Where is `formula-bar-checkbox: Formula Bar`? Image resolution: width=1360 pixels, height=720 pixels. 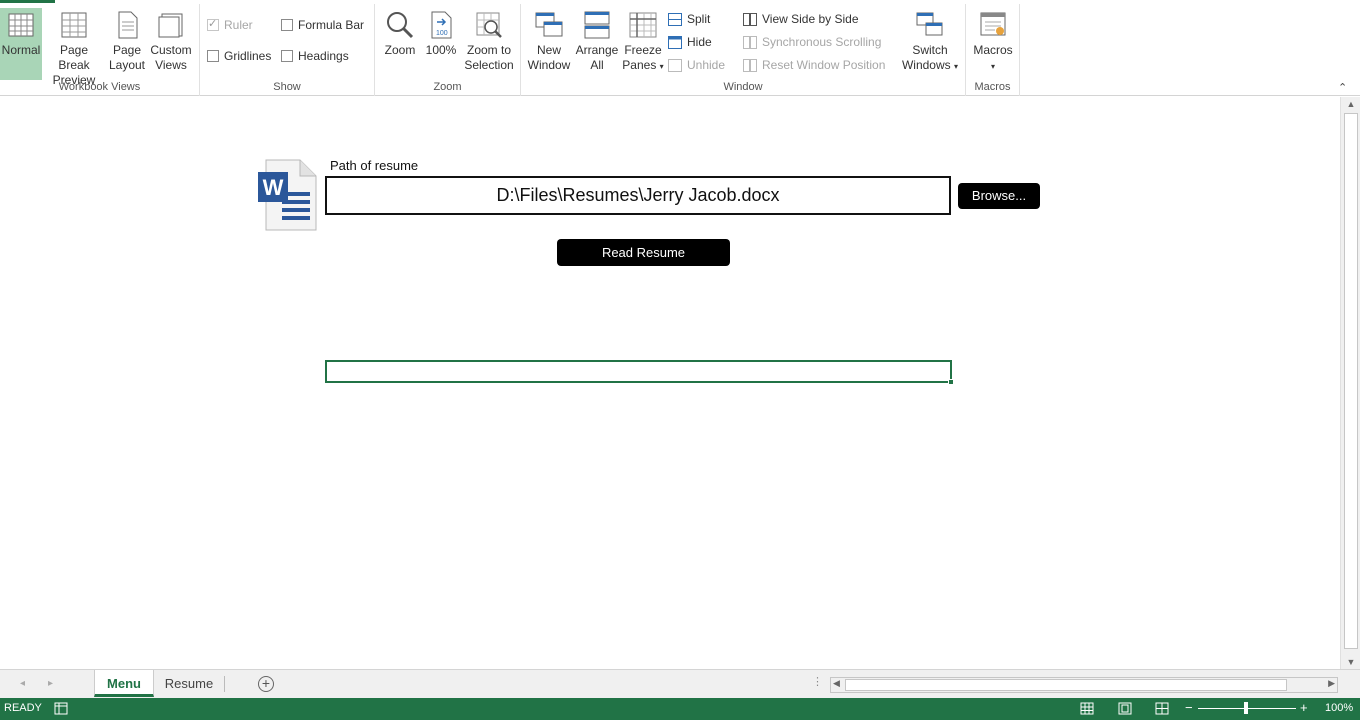 formula-bar-checkbox: Formula Bar is located at coordinates (322, 25).